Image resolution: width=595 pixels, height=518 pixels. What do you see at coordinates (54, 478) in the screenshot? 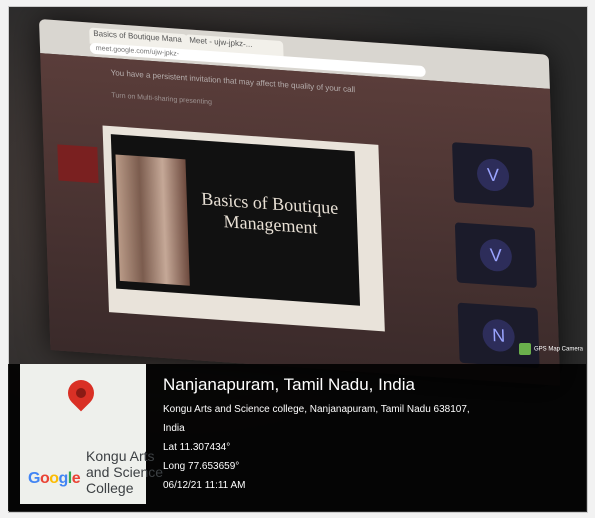
I see `google-logo: Google` at bounding box center [54, 478].